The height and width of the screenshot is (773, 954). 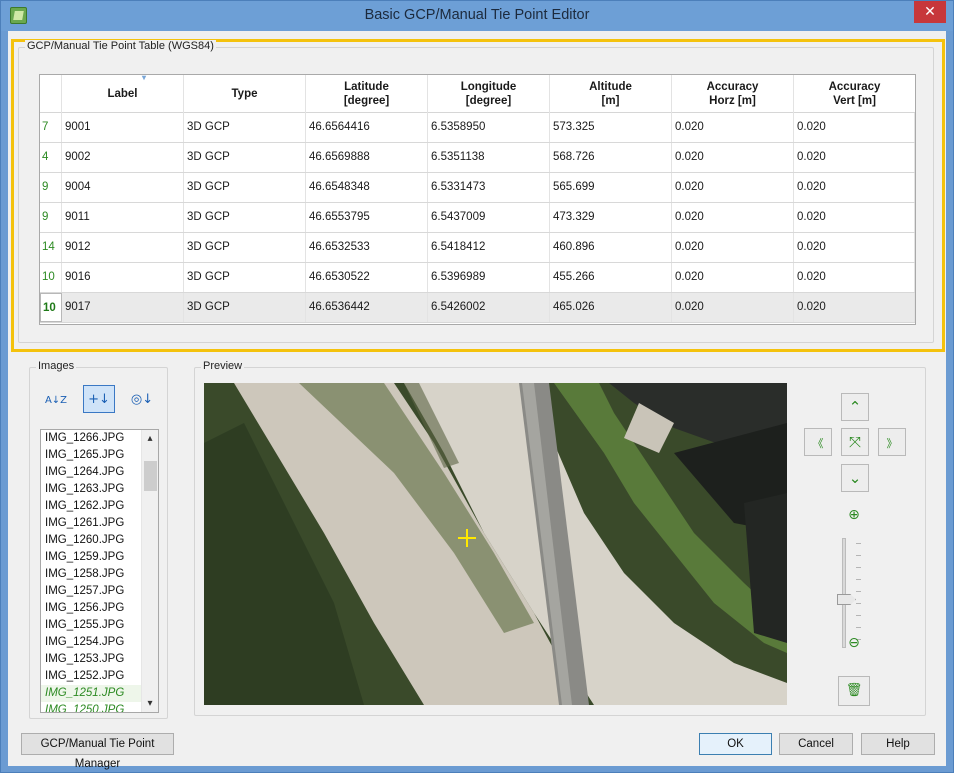 I want to click on label-cell: 9012, so click(x=123, y=247).